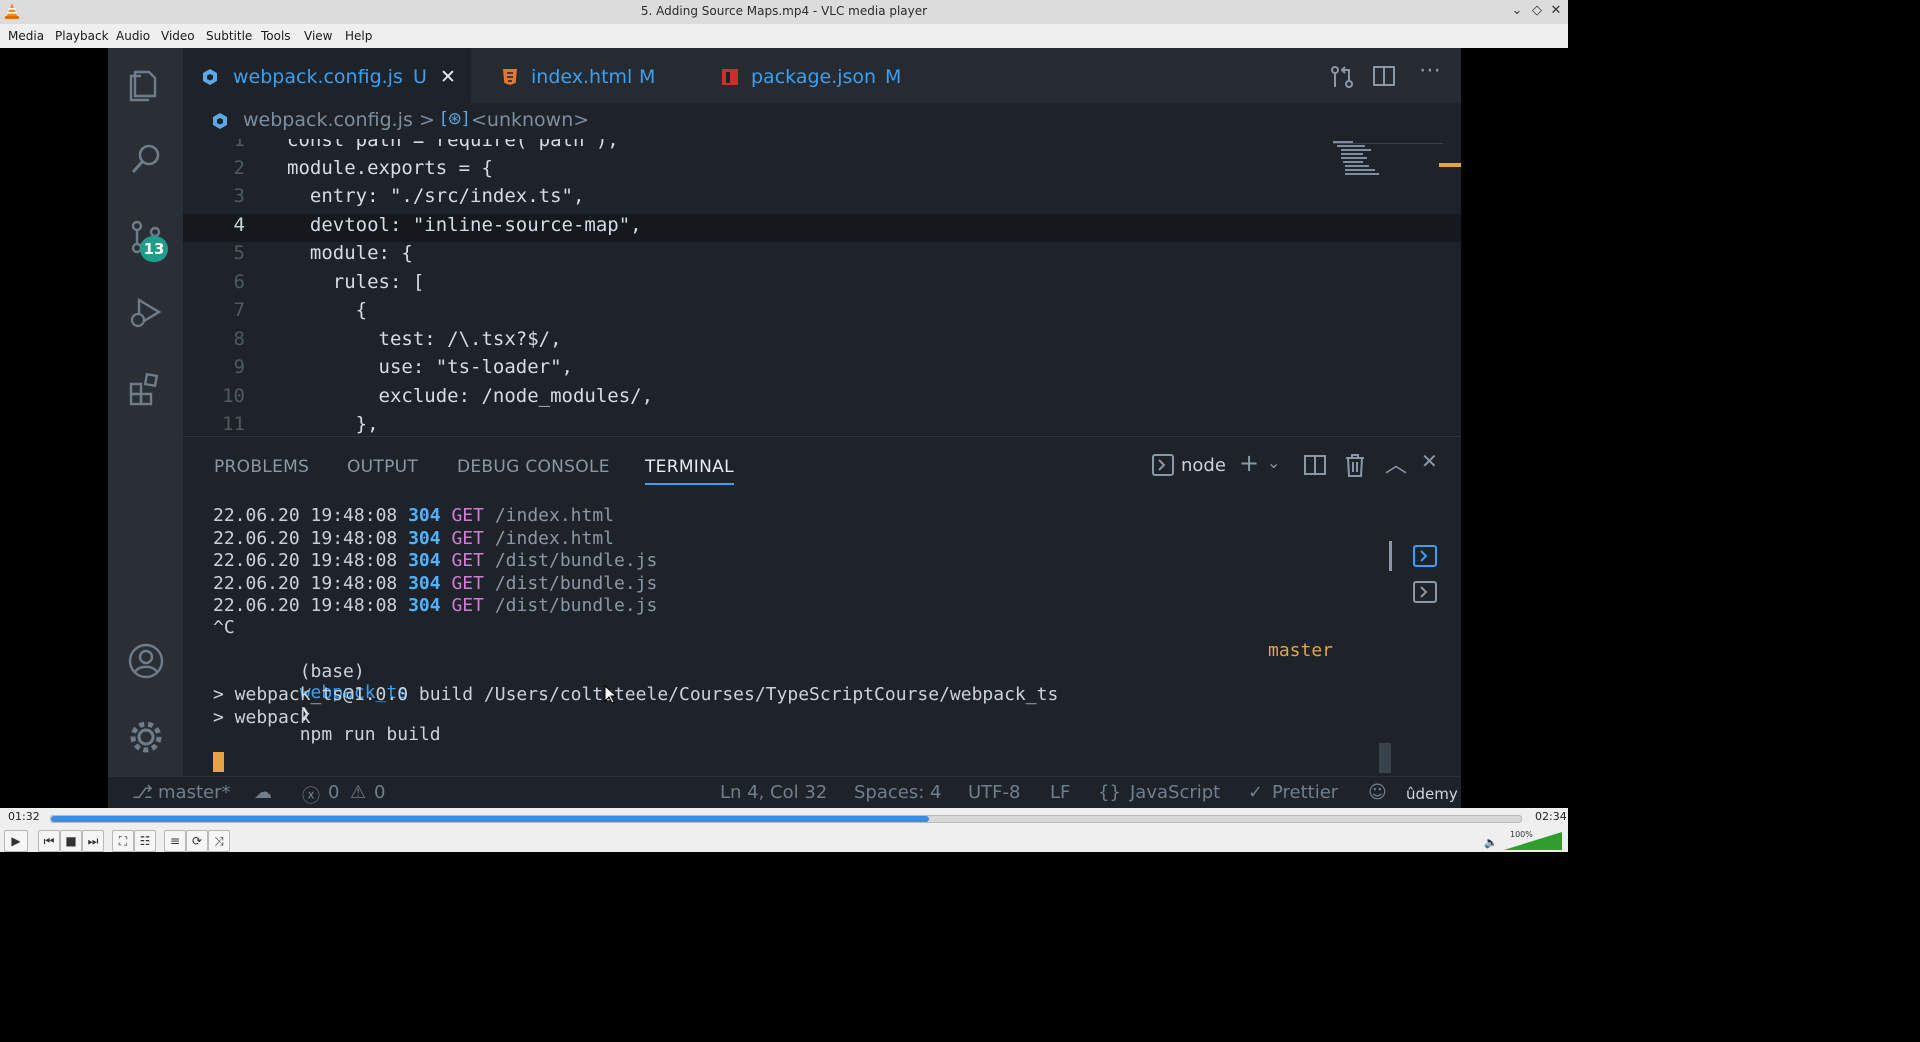 The height and width of the screenshot is (1042, 1920). I want to click on mouse-pointer-icon, so click(611, 694).